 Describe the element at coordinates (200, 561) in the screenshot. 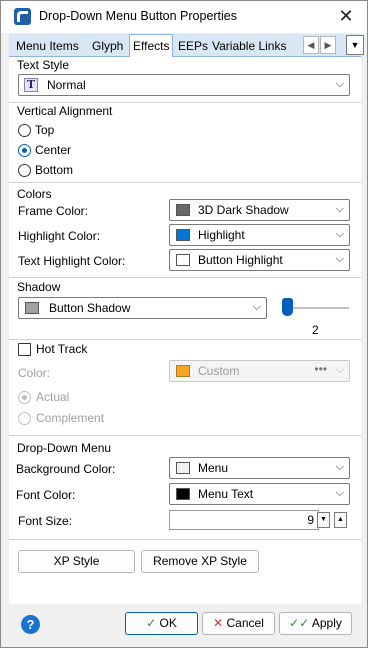

I see `remove-xp-style-button: Remove XP Style` at that location.